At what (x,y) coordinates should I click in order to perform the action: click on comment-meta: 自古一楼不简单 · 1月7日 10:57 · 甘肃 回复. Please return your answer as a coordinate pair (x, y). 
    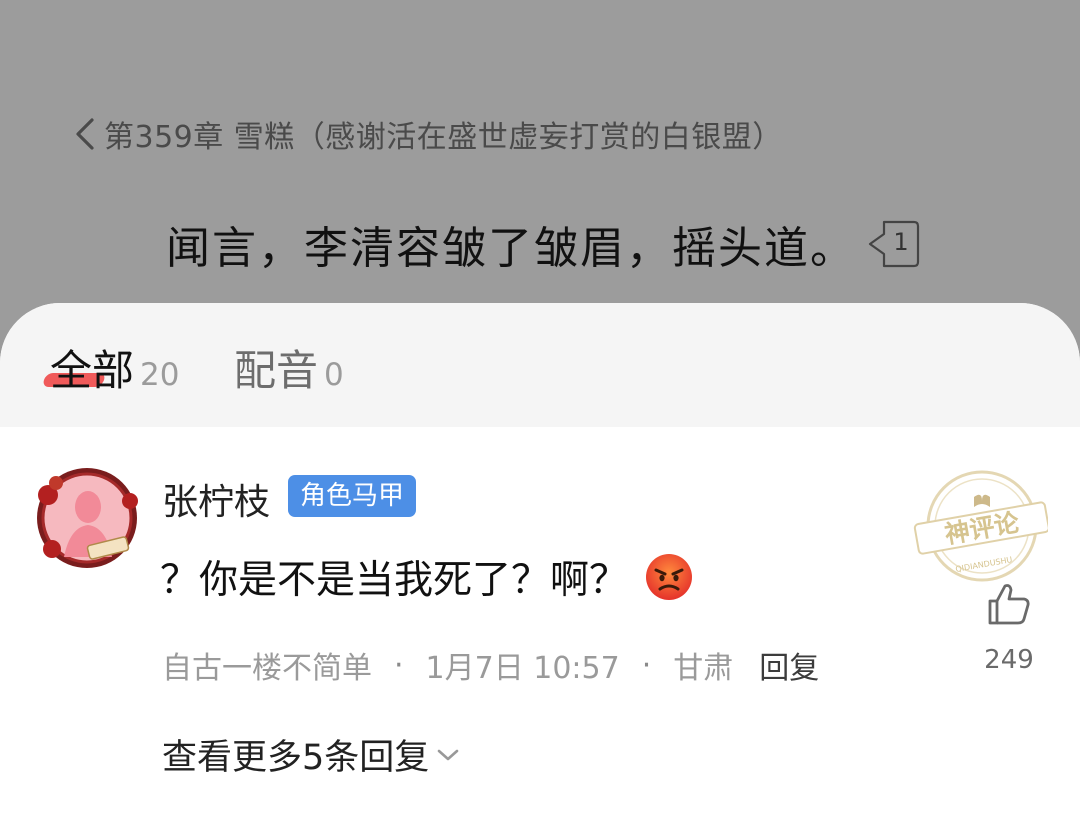
    Looking at the image, I should click on (490, 665).